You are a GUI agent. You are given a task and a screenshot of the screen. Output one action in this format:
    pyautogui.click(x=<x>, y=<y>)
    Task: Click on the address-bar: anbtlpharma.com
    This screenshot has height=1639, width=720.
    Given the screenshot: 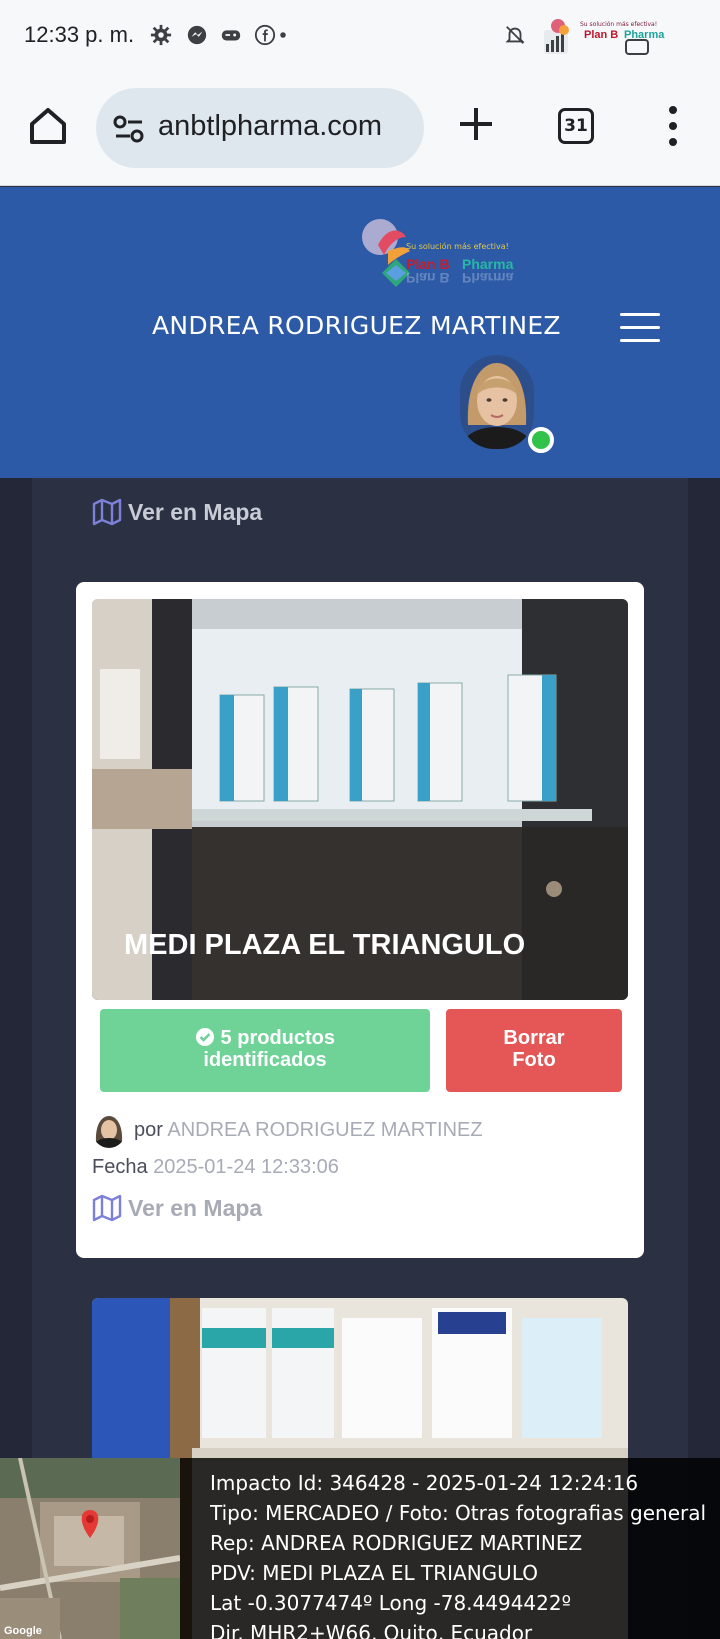 What is the action you would take?
    pyautogui.click(x=260, y=128)
    